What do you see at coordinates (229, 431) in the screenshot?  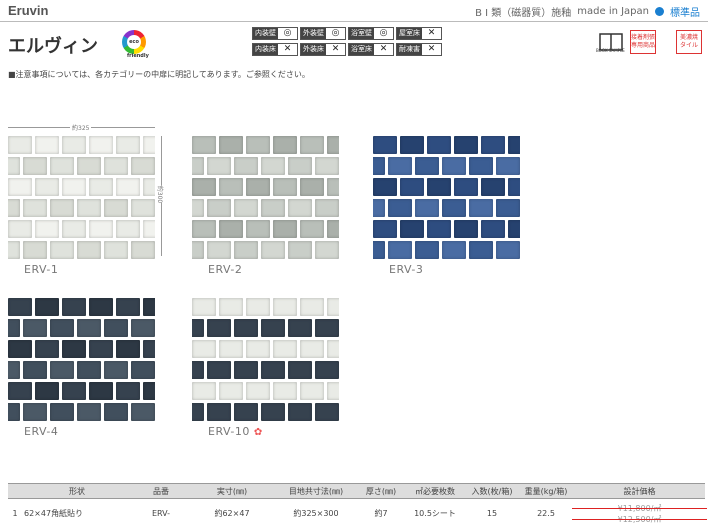 I see `code-erv-10: ERV-10` at bounding box center [229, 431].